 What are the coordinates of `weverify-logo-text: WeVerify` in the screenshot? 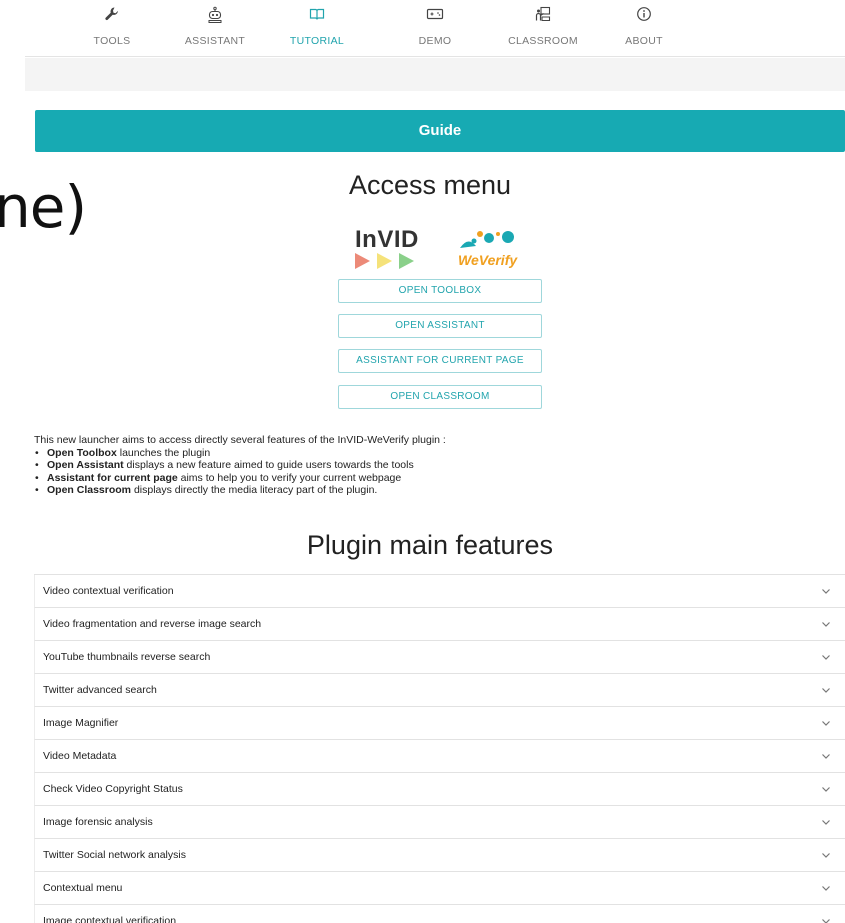 It's located at (488, 260).